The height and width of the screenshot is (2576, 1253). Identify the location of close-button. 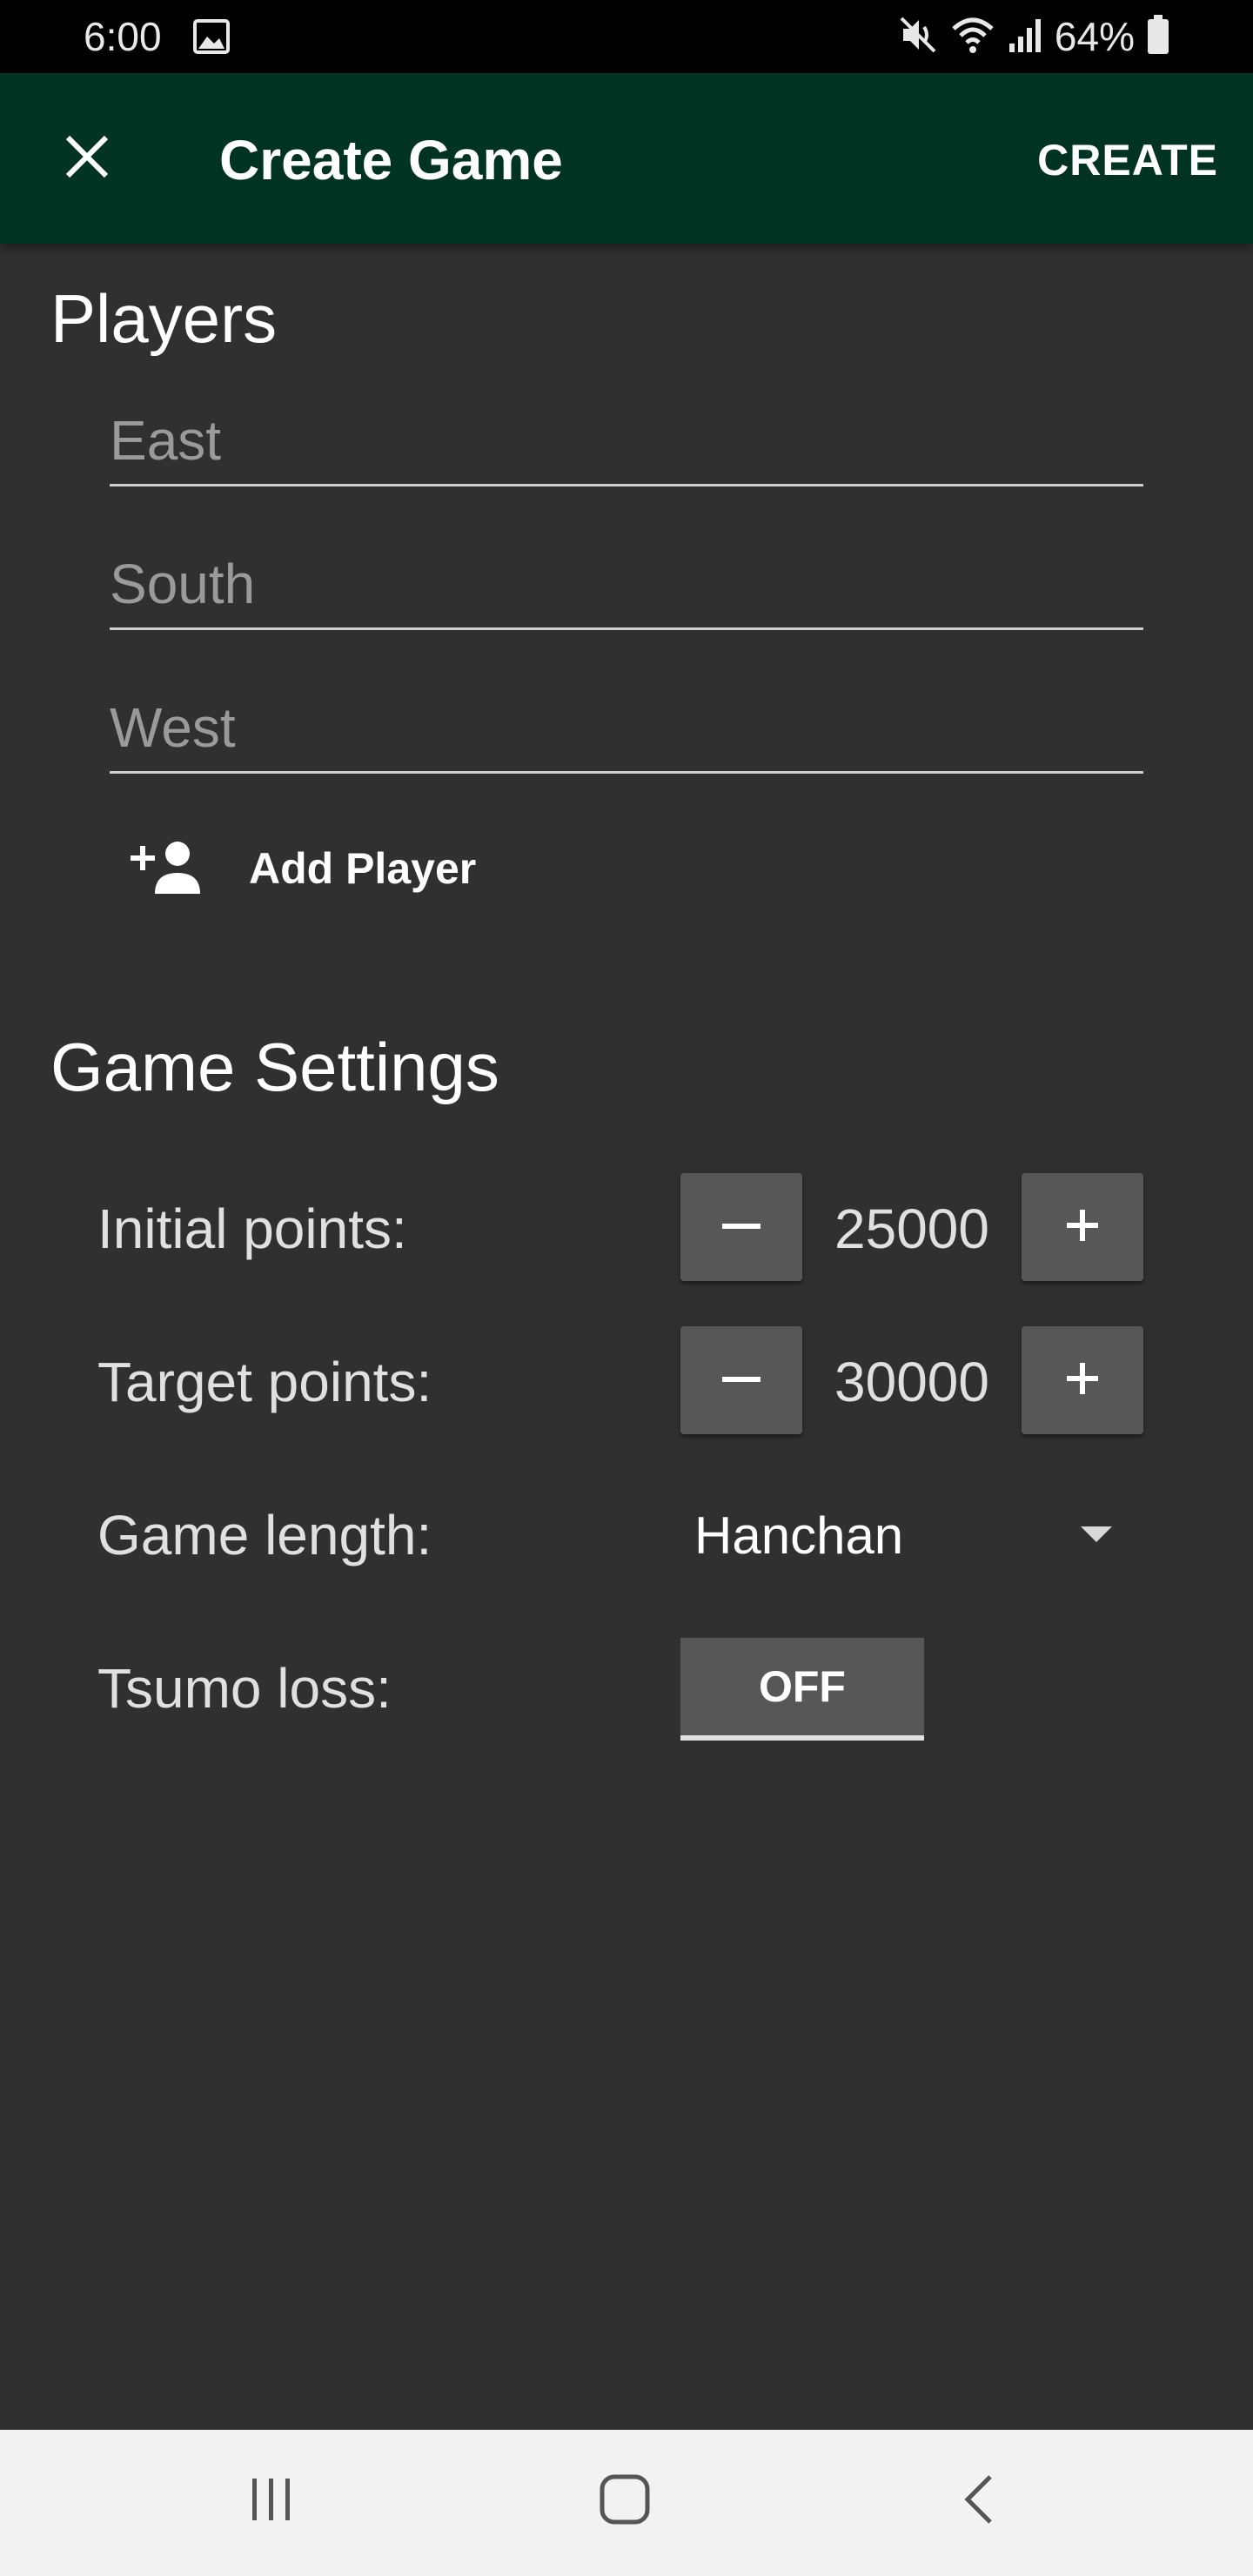
(87, 158).